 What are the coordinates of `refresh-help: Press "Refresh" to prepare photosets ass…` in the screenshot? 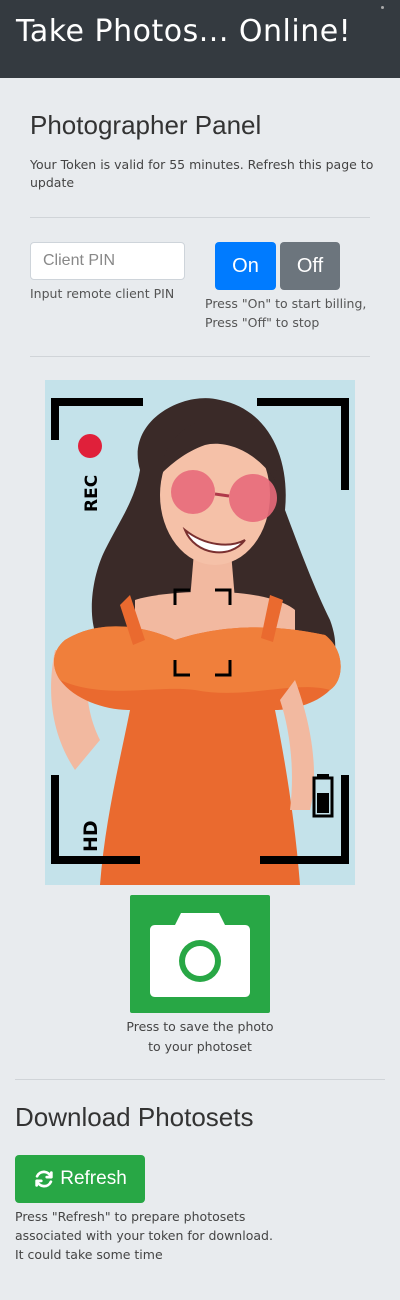 It's located at (155, 1235).